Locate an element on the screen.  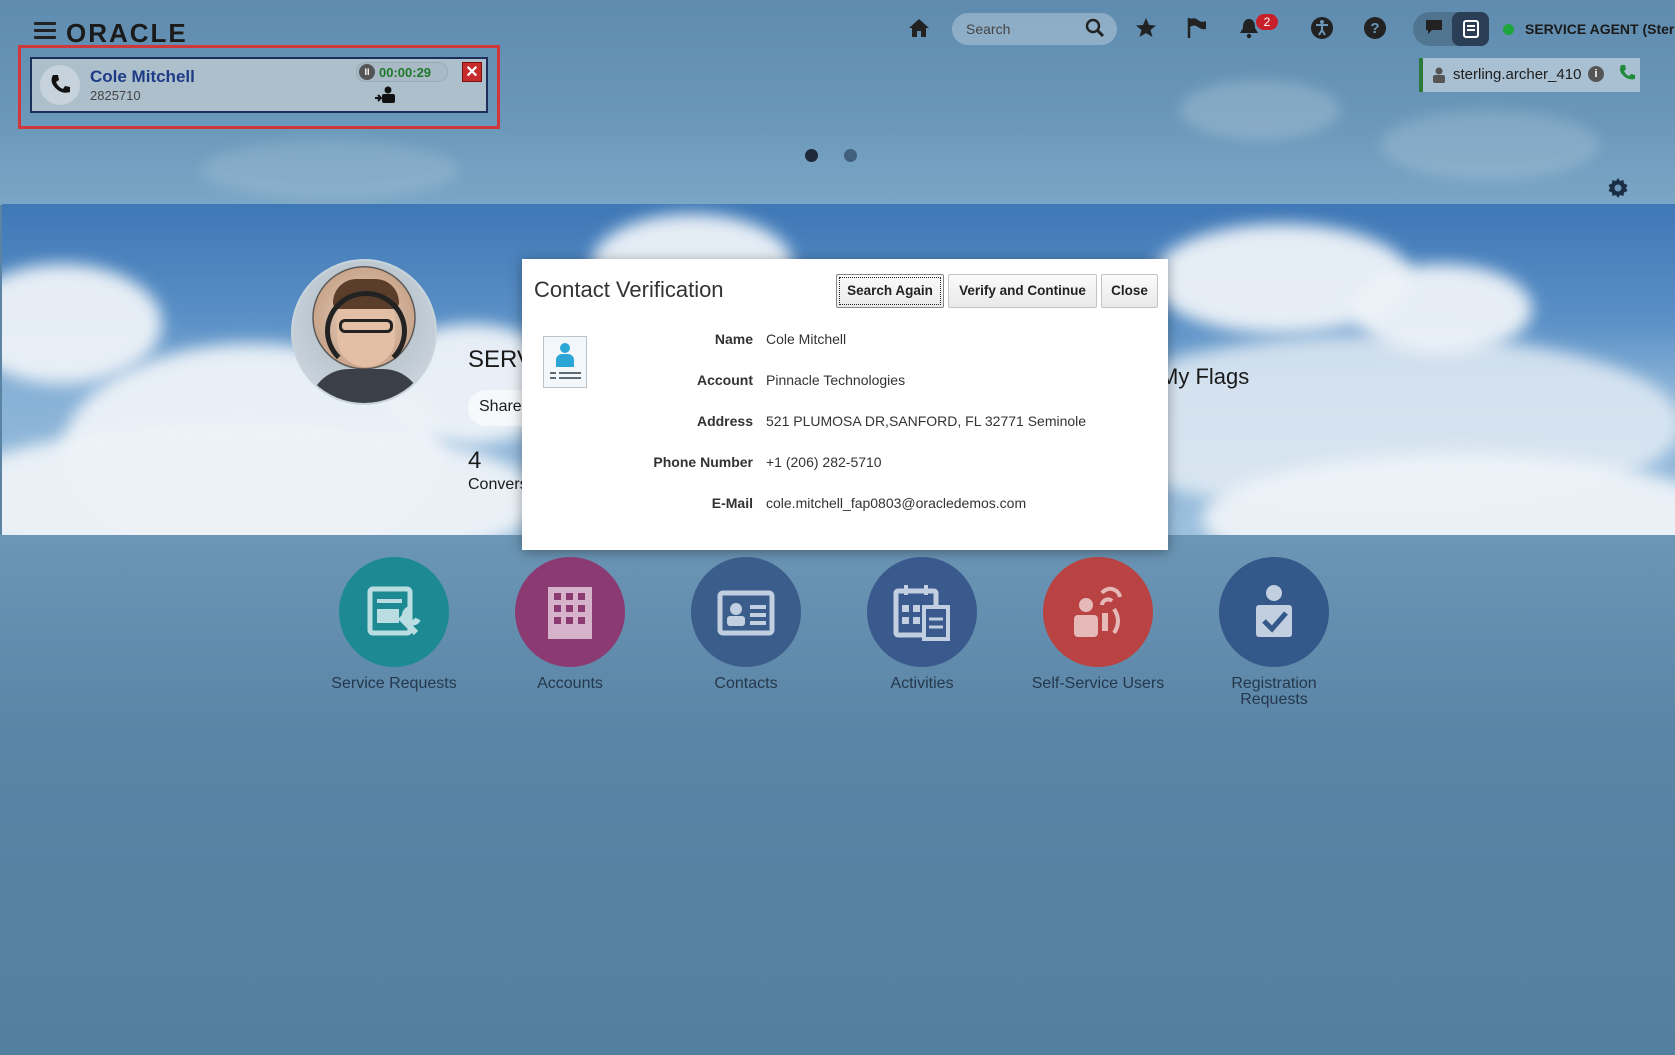
question-icon: ? is located at coordinates (1375, 29).